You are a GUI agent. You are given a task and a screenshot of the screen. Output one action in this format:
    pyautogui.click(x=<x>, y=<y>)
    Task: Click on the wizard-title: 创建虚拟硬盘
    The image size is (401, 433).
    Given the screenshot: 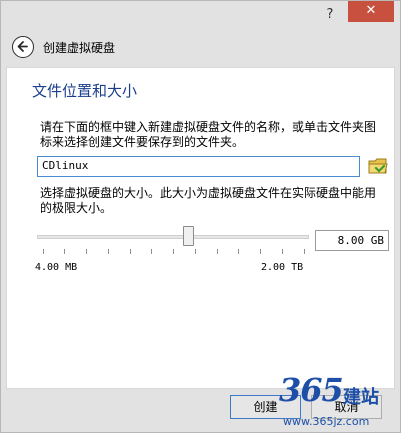 What is the action you would take?
    pyautogui.click(x=79, y=48)
    